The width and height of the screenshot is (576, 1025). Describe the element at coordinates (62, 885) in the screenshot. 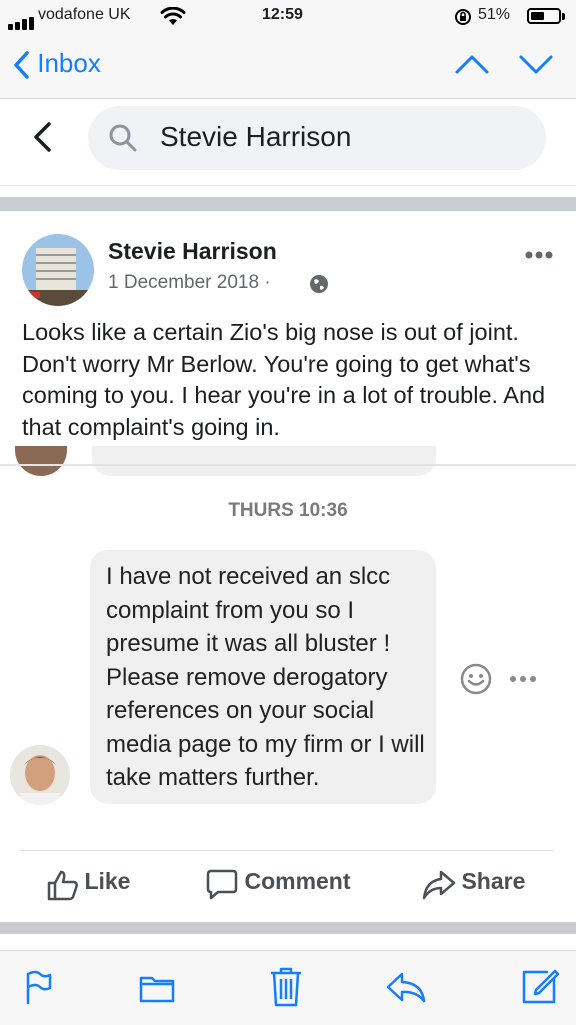

I see `thumbs-up-icon` at that location.